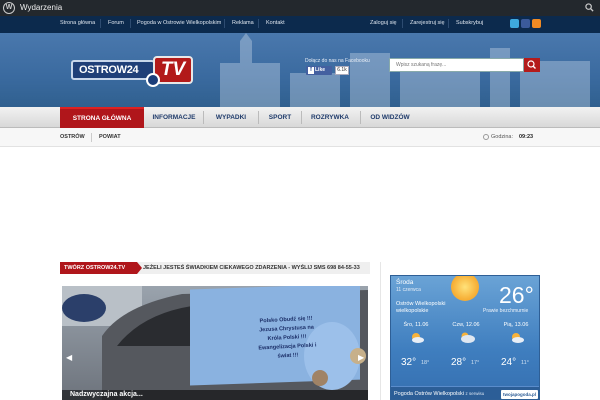  I want to click on sun-icon, so click(465, 288).